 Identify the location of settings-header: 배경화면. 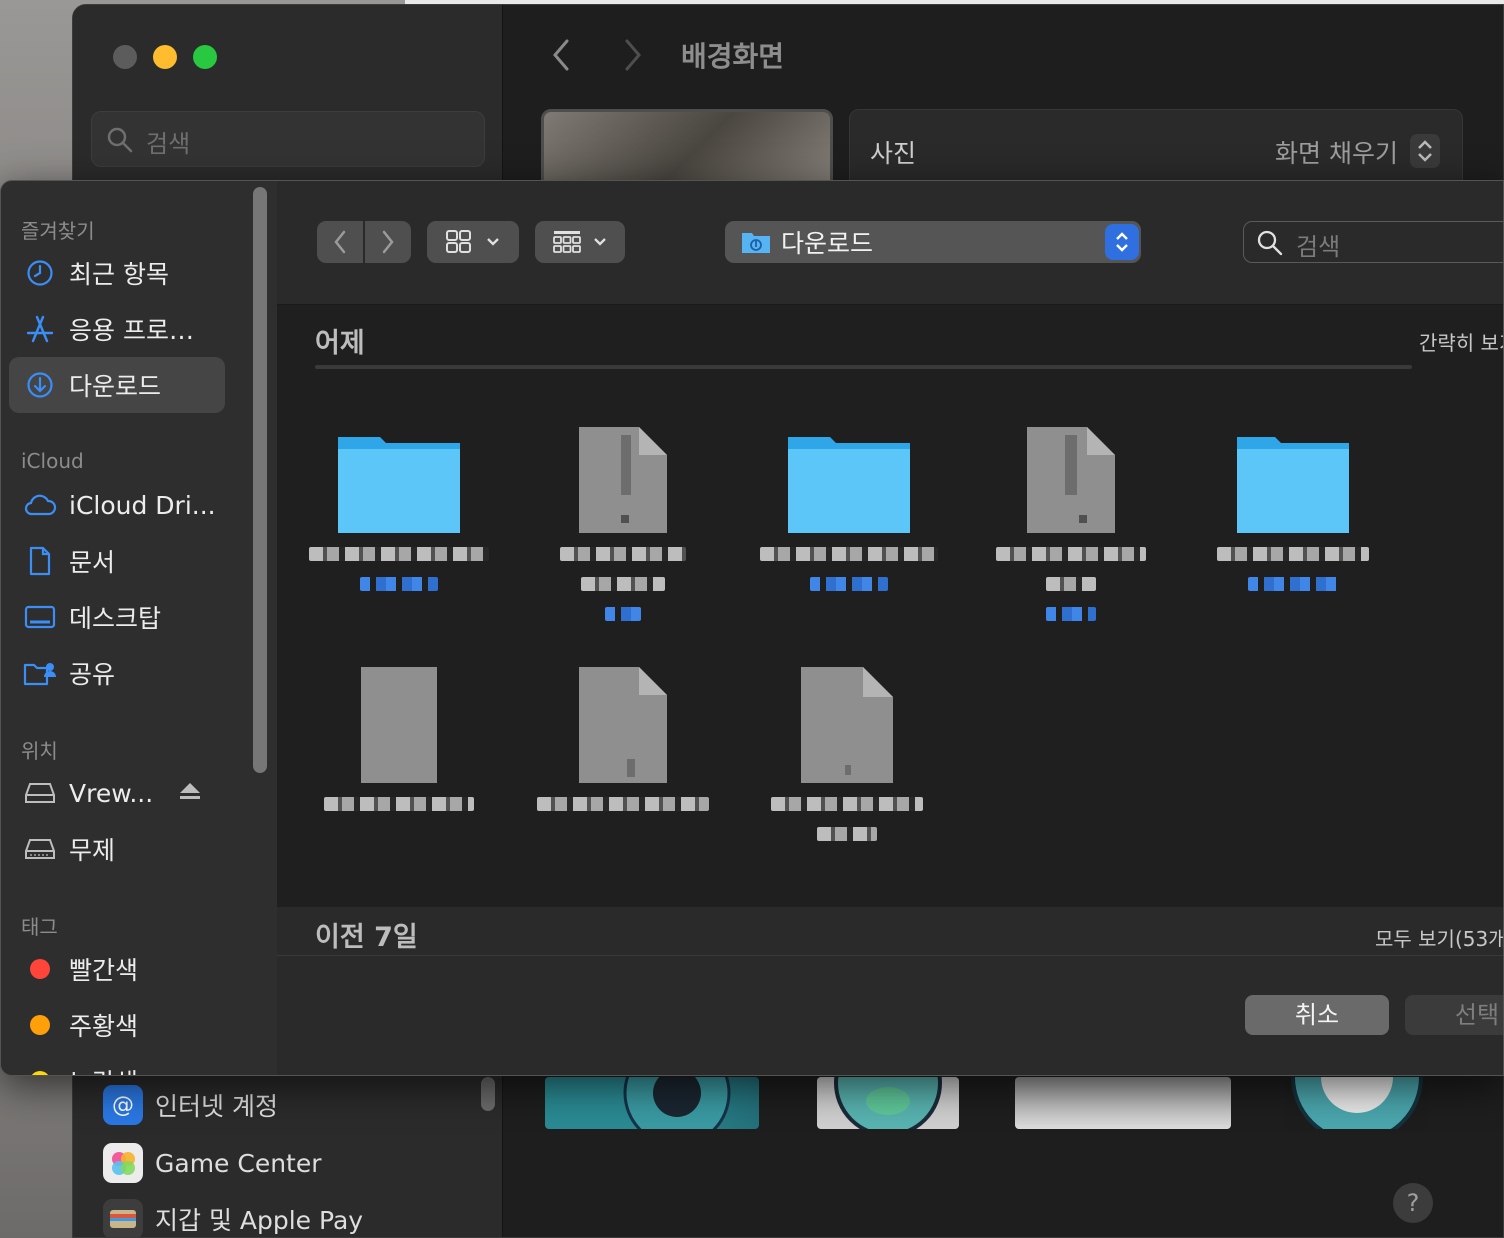
(1003, 55).